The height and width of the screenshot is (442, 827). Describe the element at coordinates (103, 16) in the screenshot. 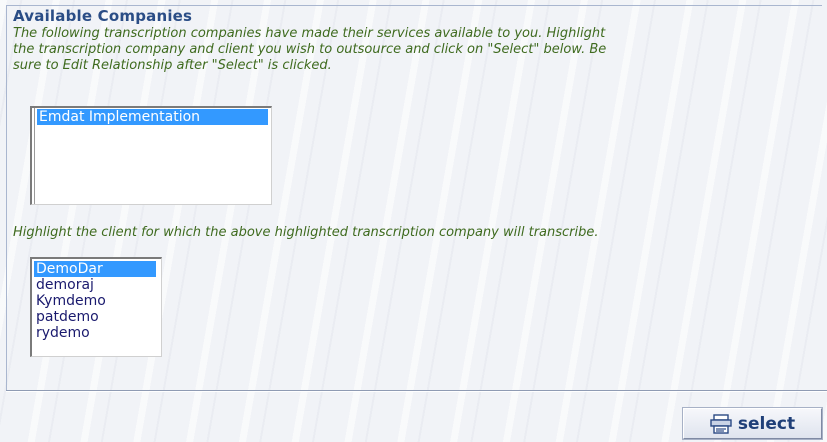

I see `section-title: Available Companies` at that location.